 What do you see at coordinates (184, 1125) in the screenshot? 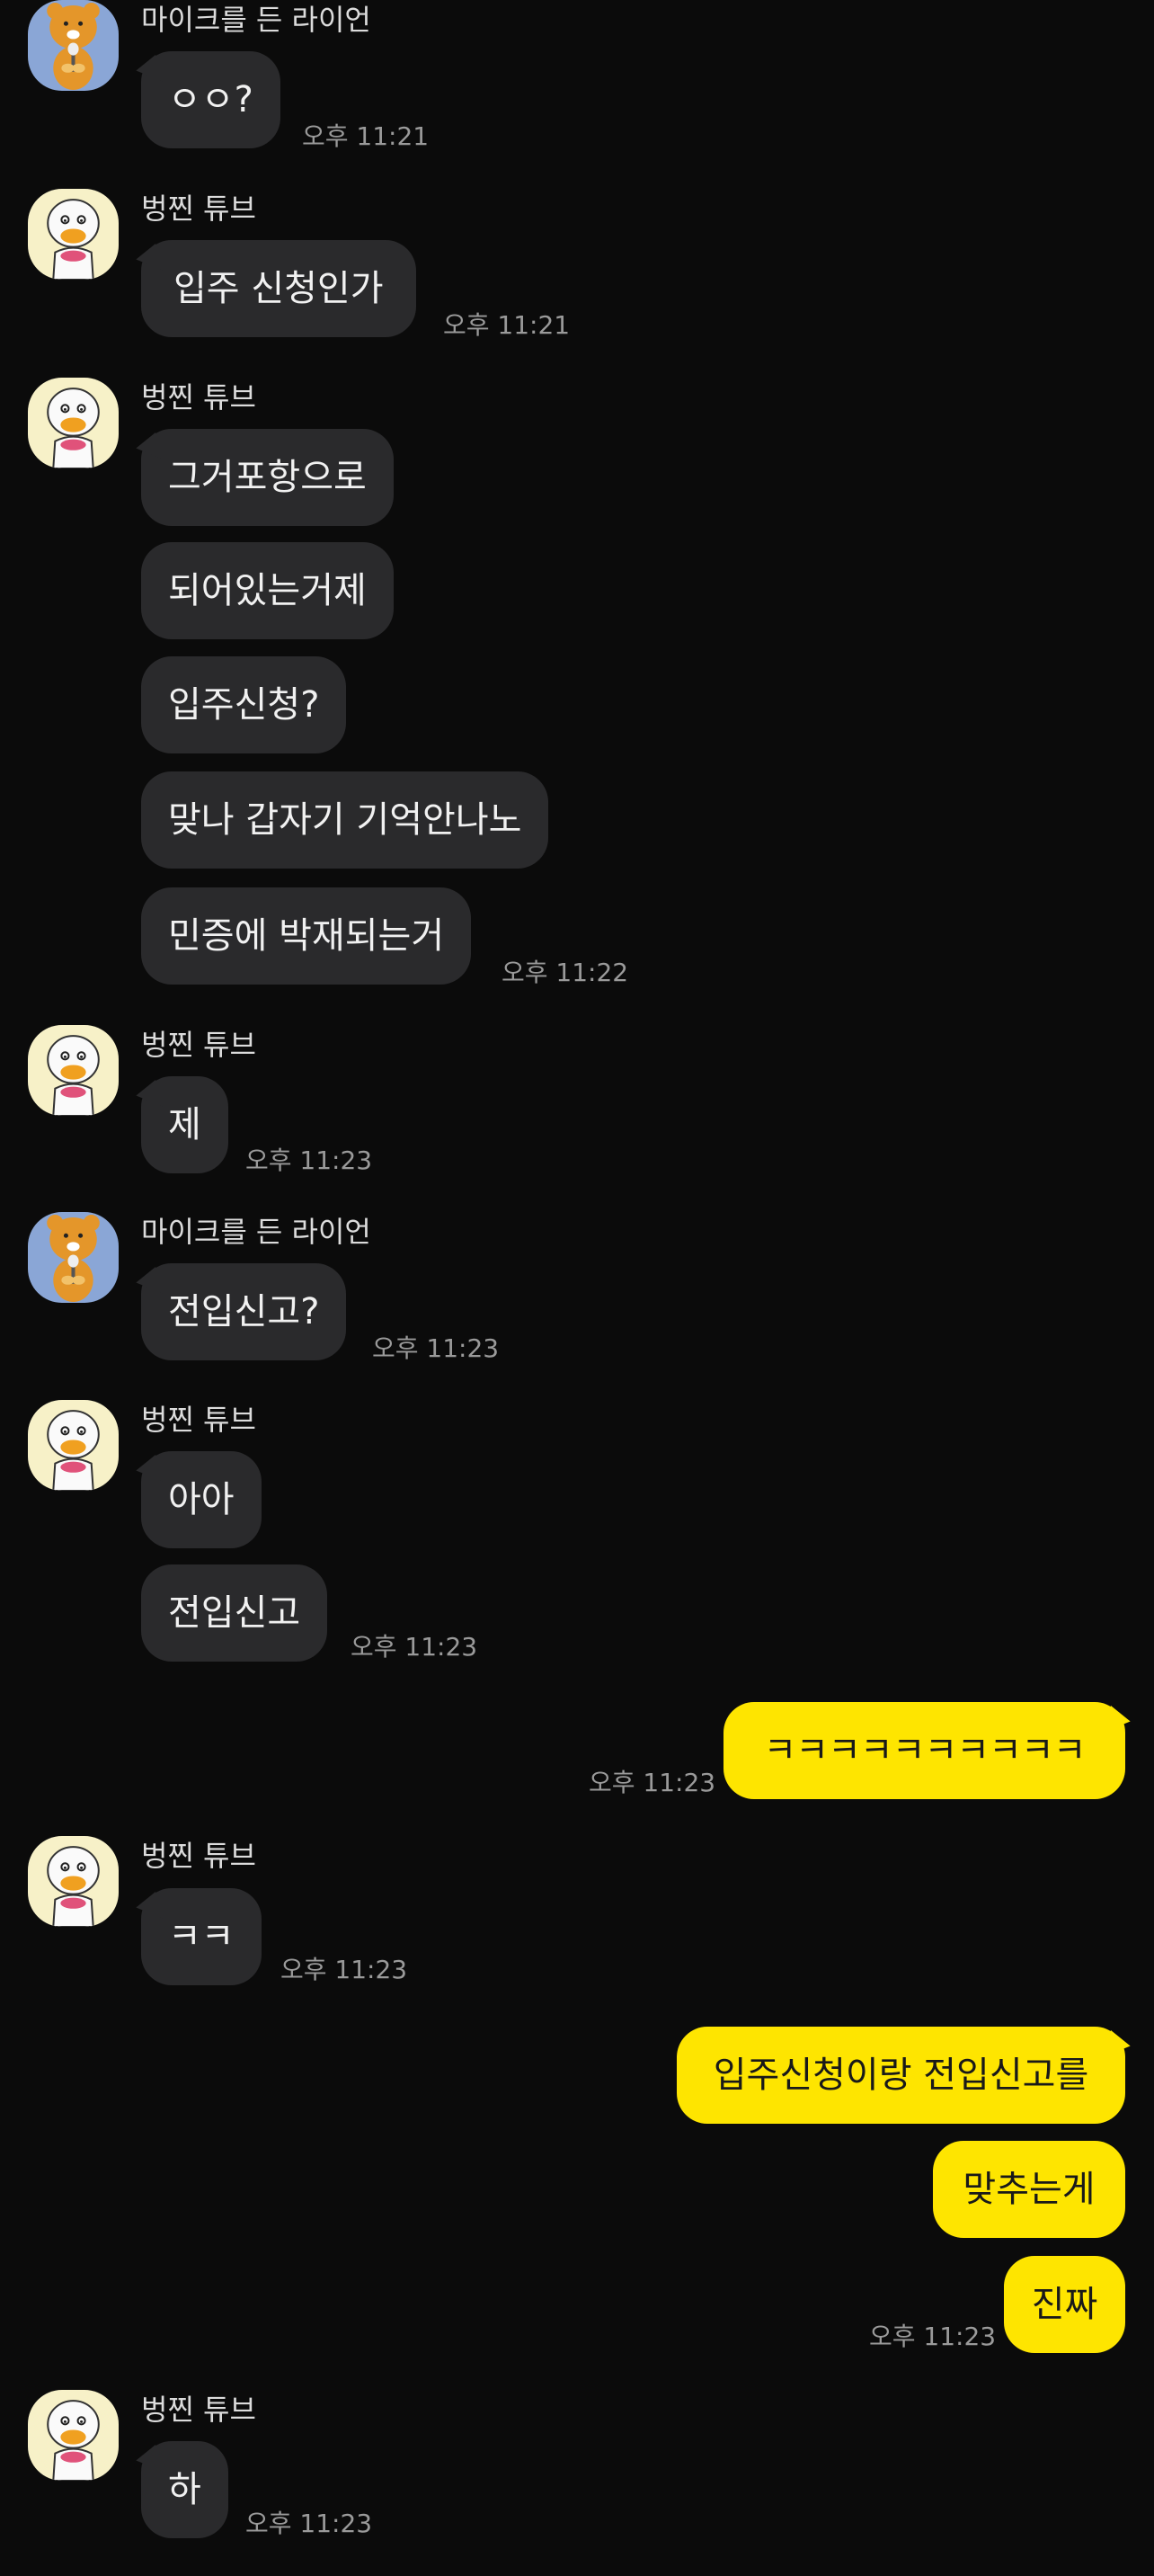
I see `incoming-message-bubble: 제` at bounding box center [184, 1125].